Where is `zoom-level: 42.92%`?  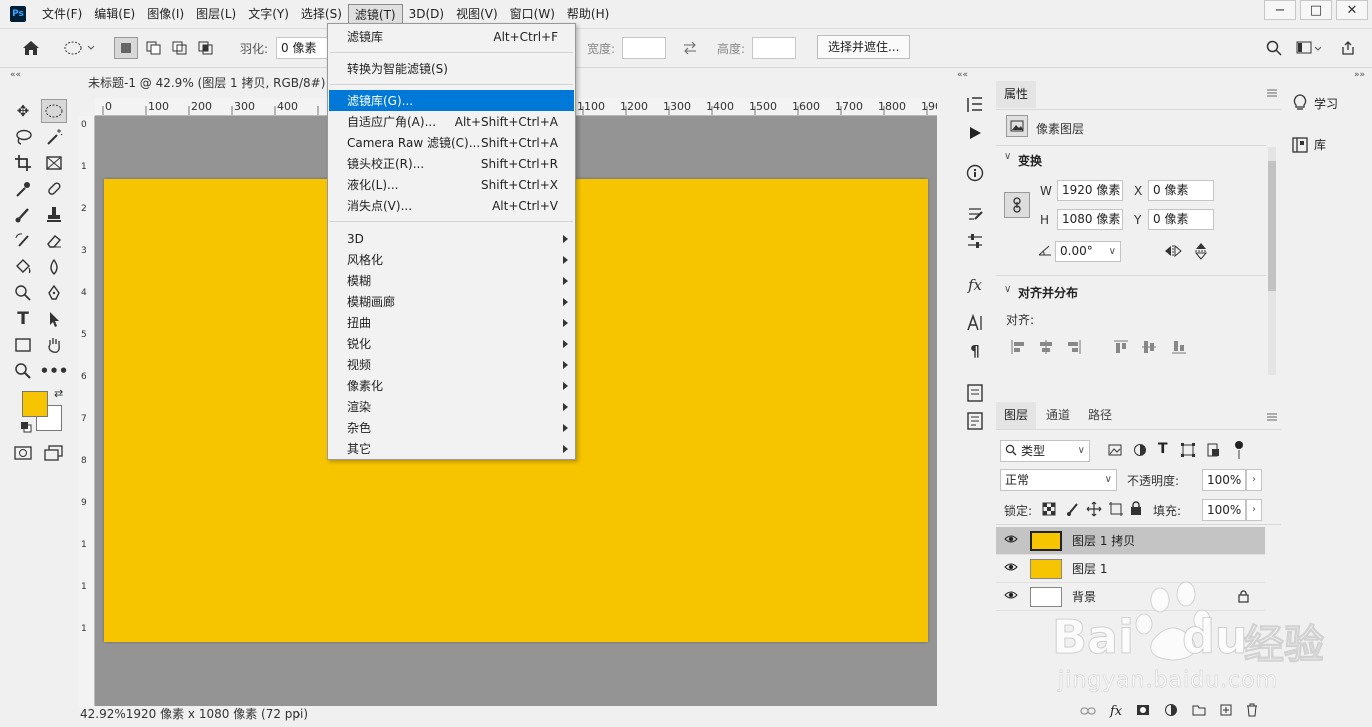
zoom-level: 42.92% is located at coordinates (103, 714).